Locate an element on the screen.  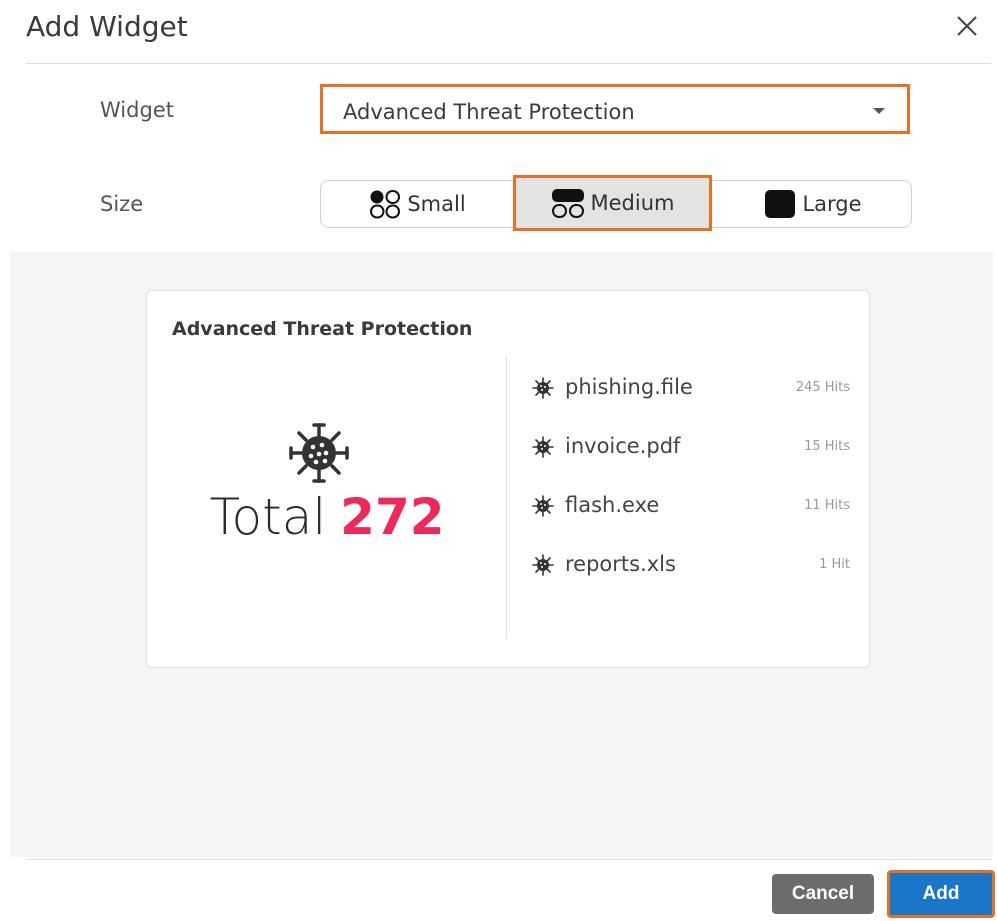
threat-item: flash.exe 11 Hits is located at coordinates (691, 522).